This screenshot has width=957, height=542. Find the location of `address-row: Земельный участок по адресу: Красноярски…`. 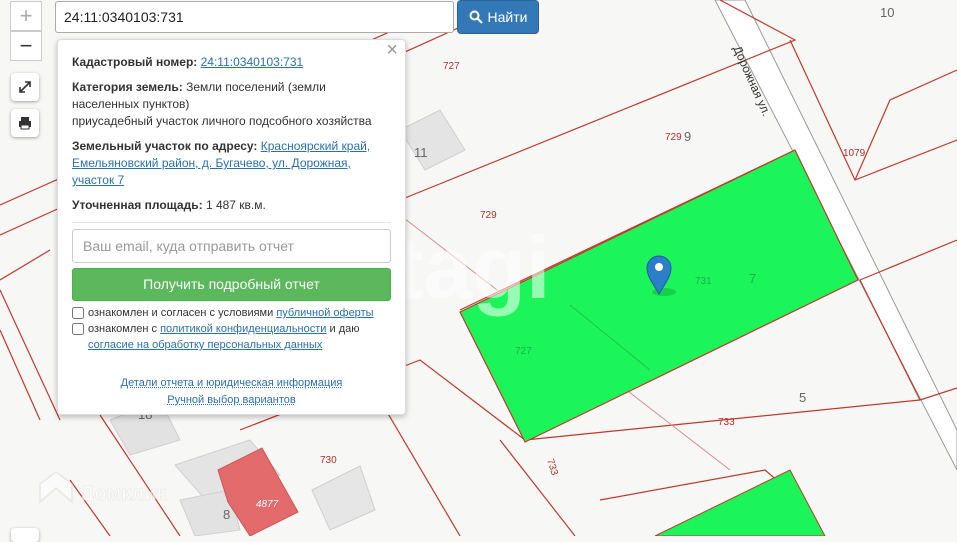

address-row: Земельный участок по адресу: Красноярски… is located at coordinates (231, 163).